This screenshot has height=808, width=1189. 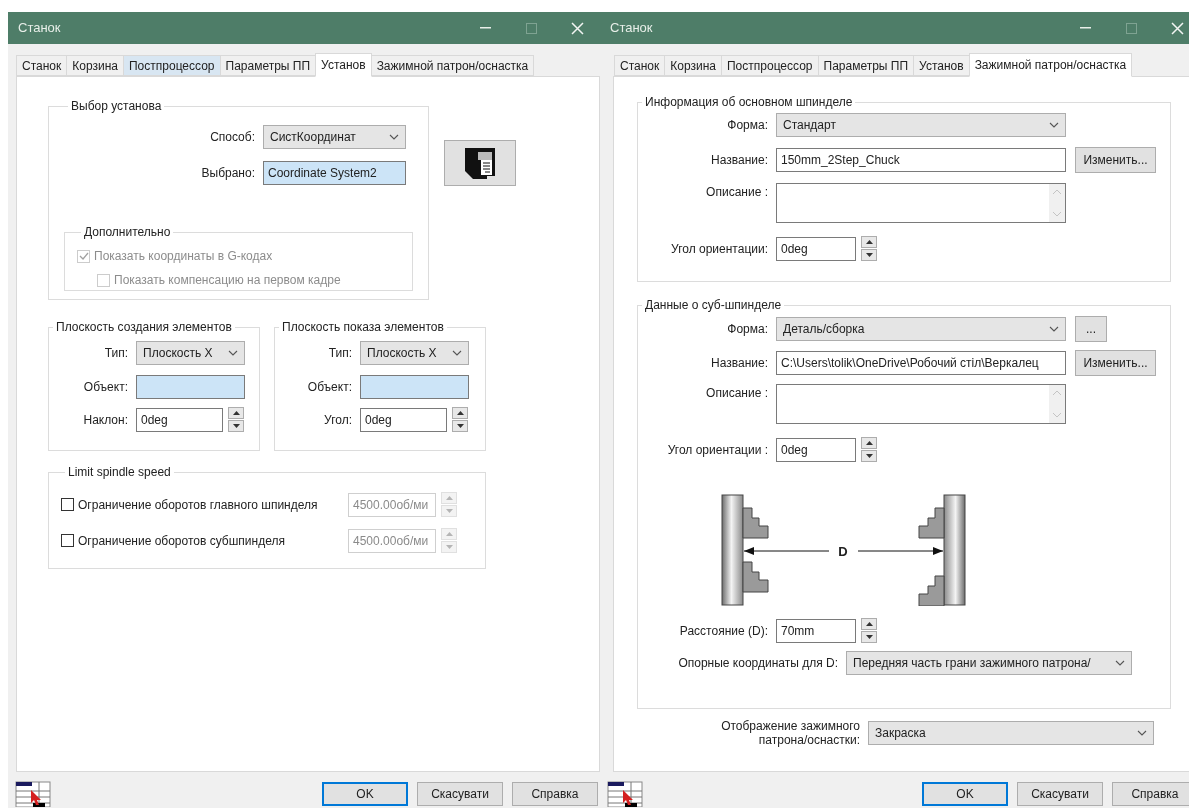 I want to click on scroll-arrows-icon, so click(x=1057, y=203).